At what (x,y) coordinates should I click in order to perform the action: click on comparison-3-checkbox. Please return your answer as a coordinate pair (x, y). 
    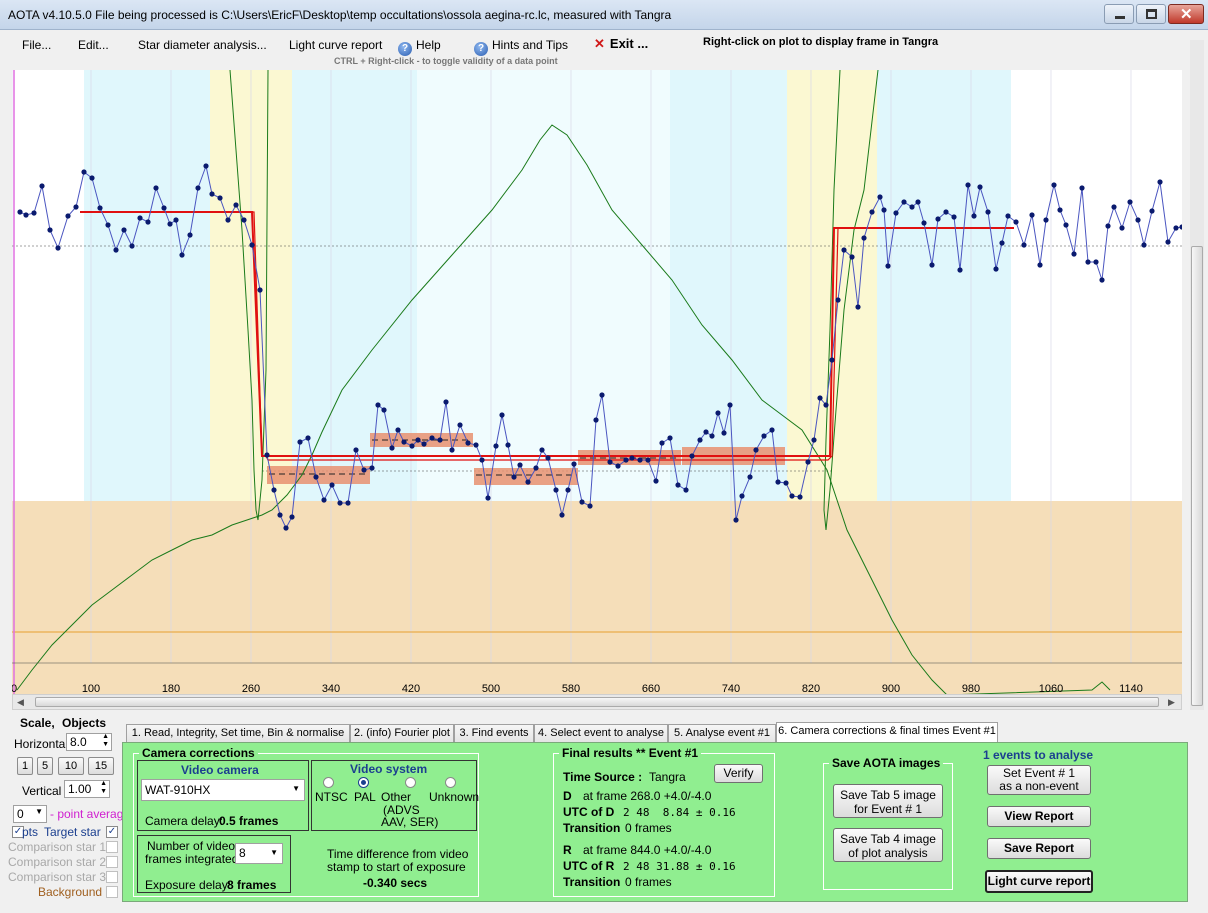
    Looking at the image, I should click on (112, 877).